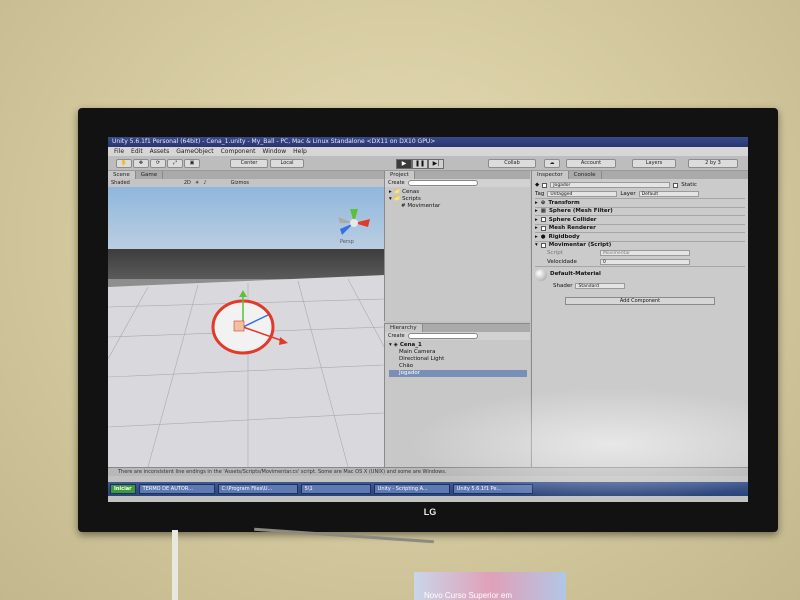 This screenshot has height=600, width=800. Describe the element at coordinates (582, 193) in the screenshot. I see `tag-dropdown: Untagged` at that location.